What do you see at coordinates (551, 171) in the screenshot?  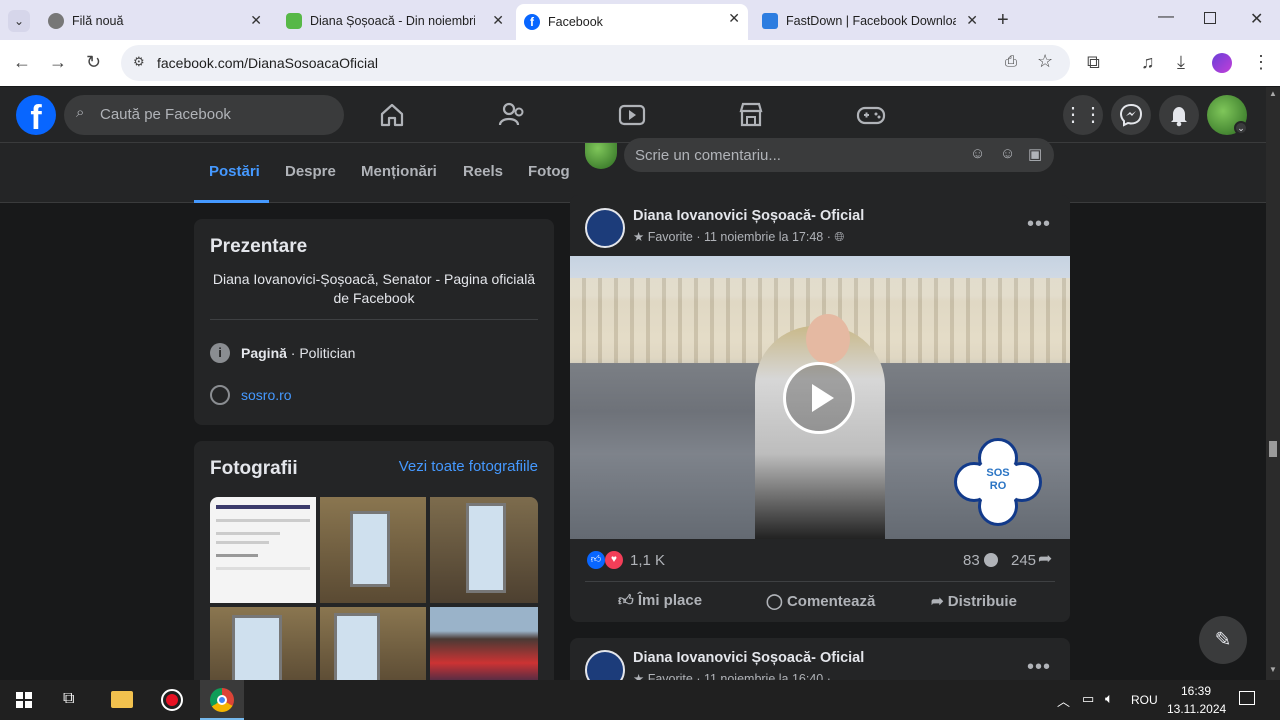 I see `tab-photos: Fotogr` at bounding box center [551, 171].